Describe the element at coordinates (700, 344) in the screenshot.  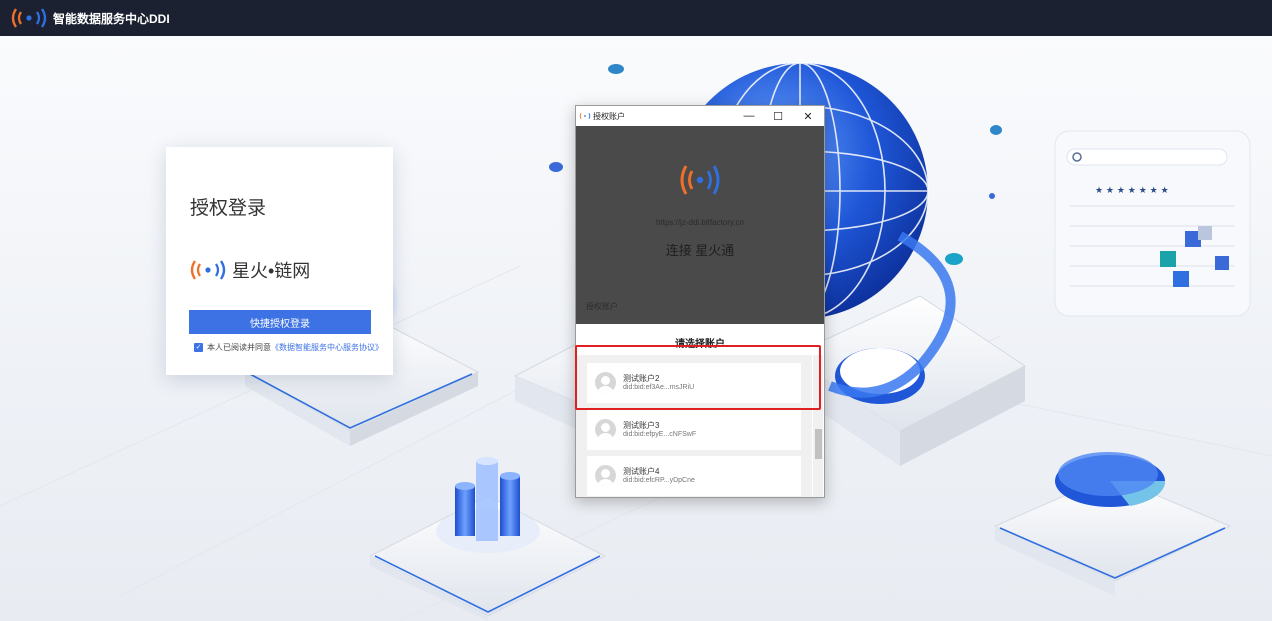
I see `select-account-title: 请选择账户` at that location.